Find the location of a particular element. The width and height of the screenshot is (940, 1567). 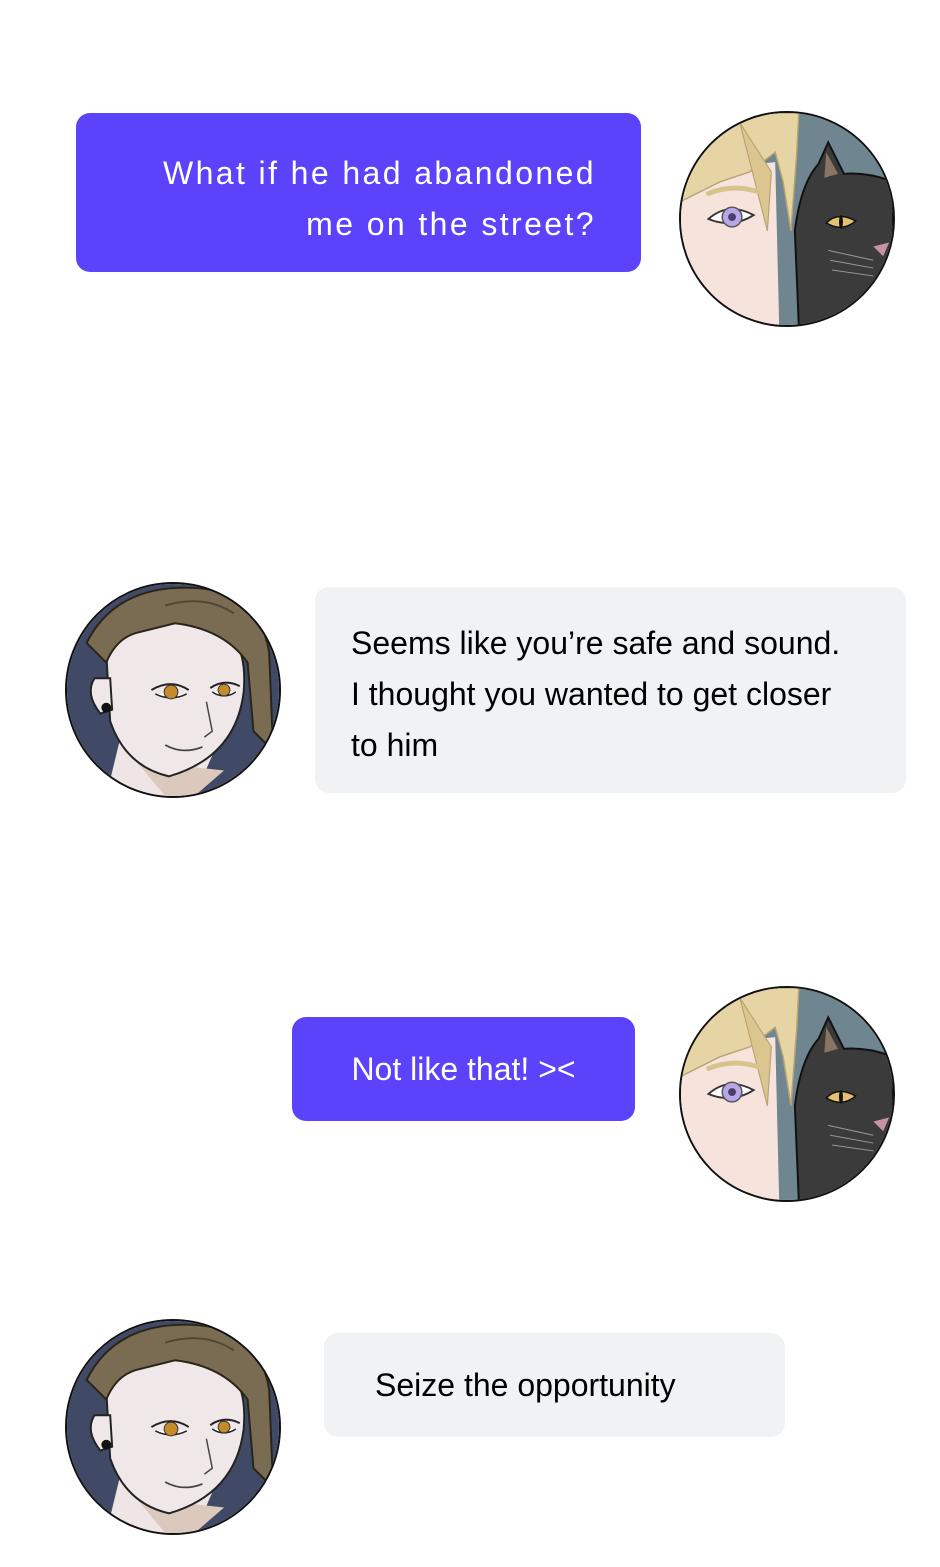

outgoing-message-bubble: Not like that! >< is located at coordinates (463, 1069).